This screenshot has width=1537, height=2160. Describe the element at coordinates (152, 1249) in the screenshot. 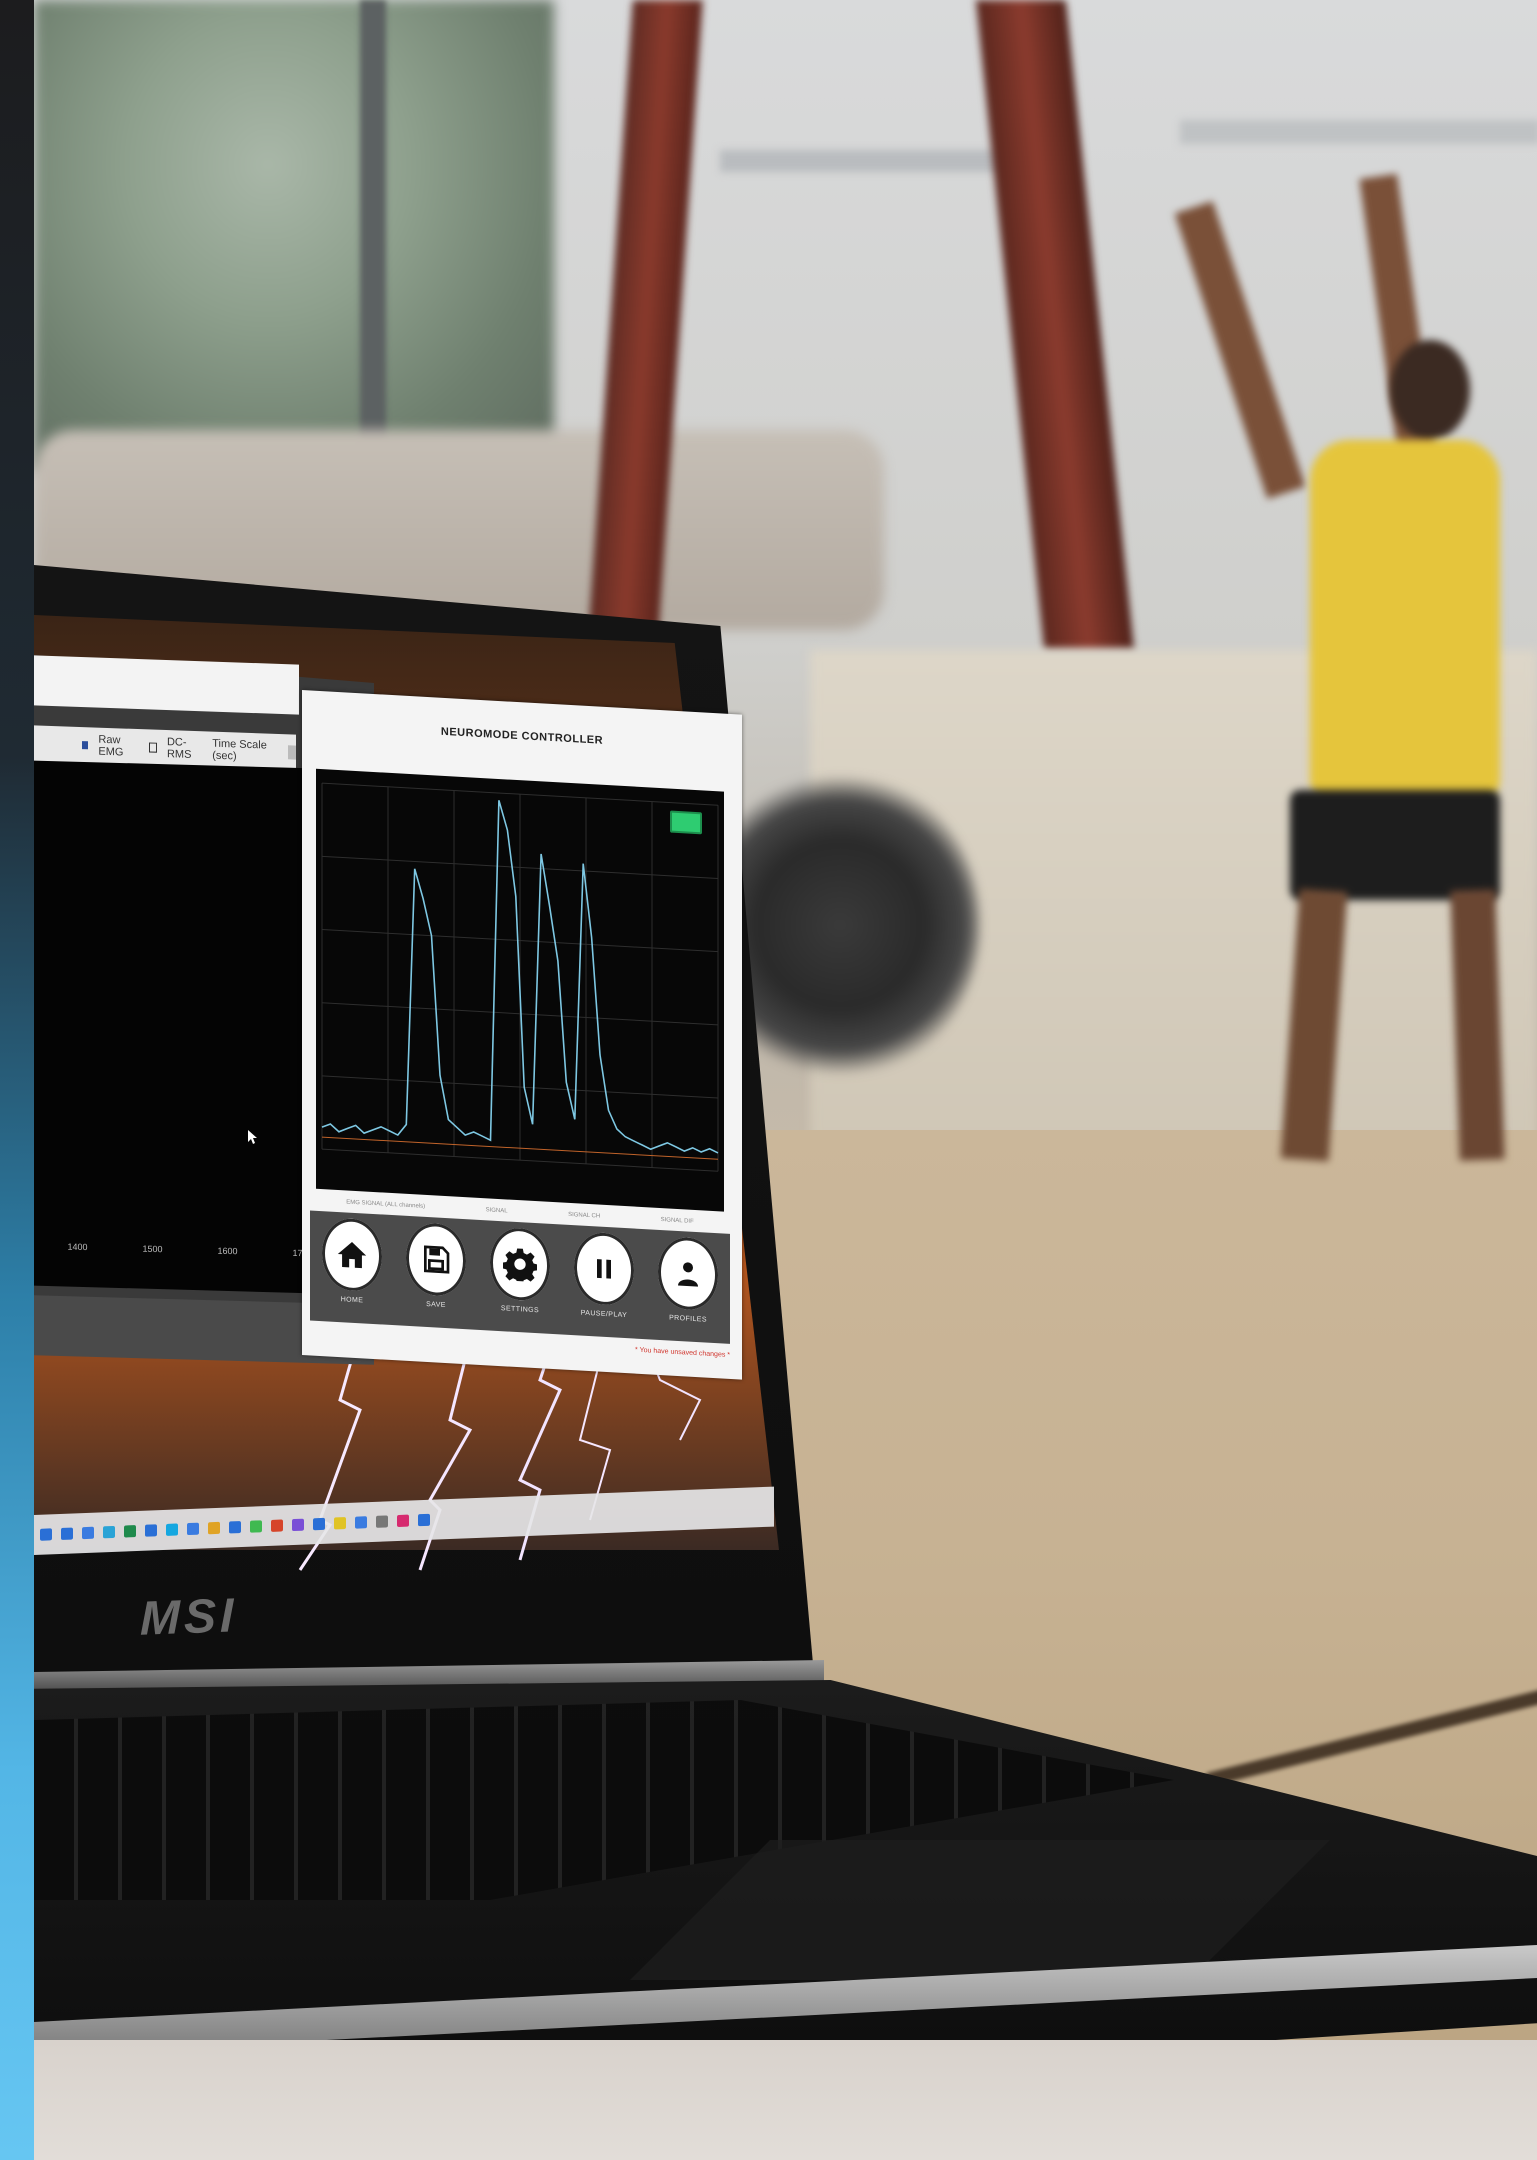

I see `x-tick: 1500` at that location.